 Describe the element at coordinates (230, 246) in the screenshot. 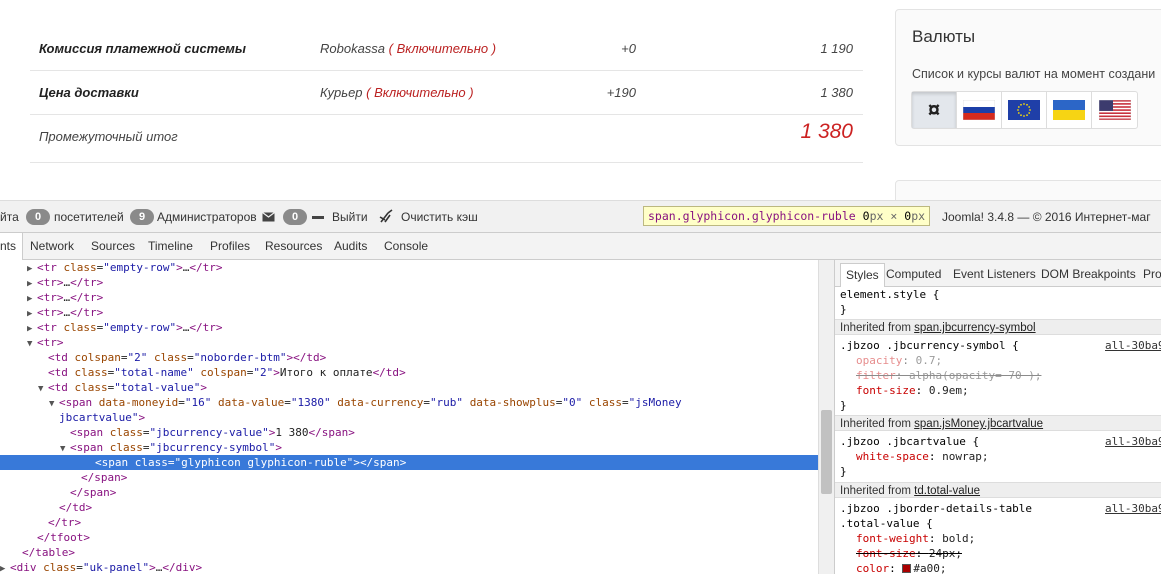

I see `tab-profiles: Profiles` at that location.